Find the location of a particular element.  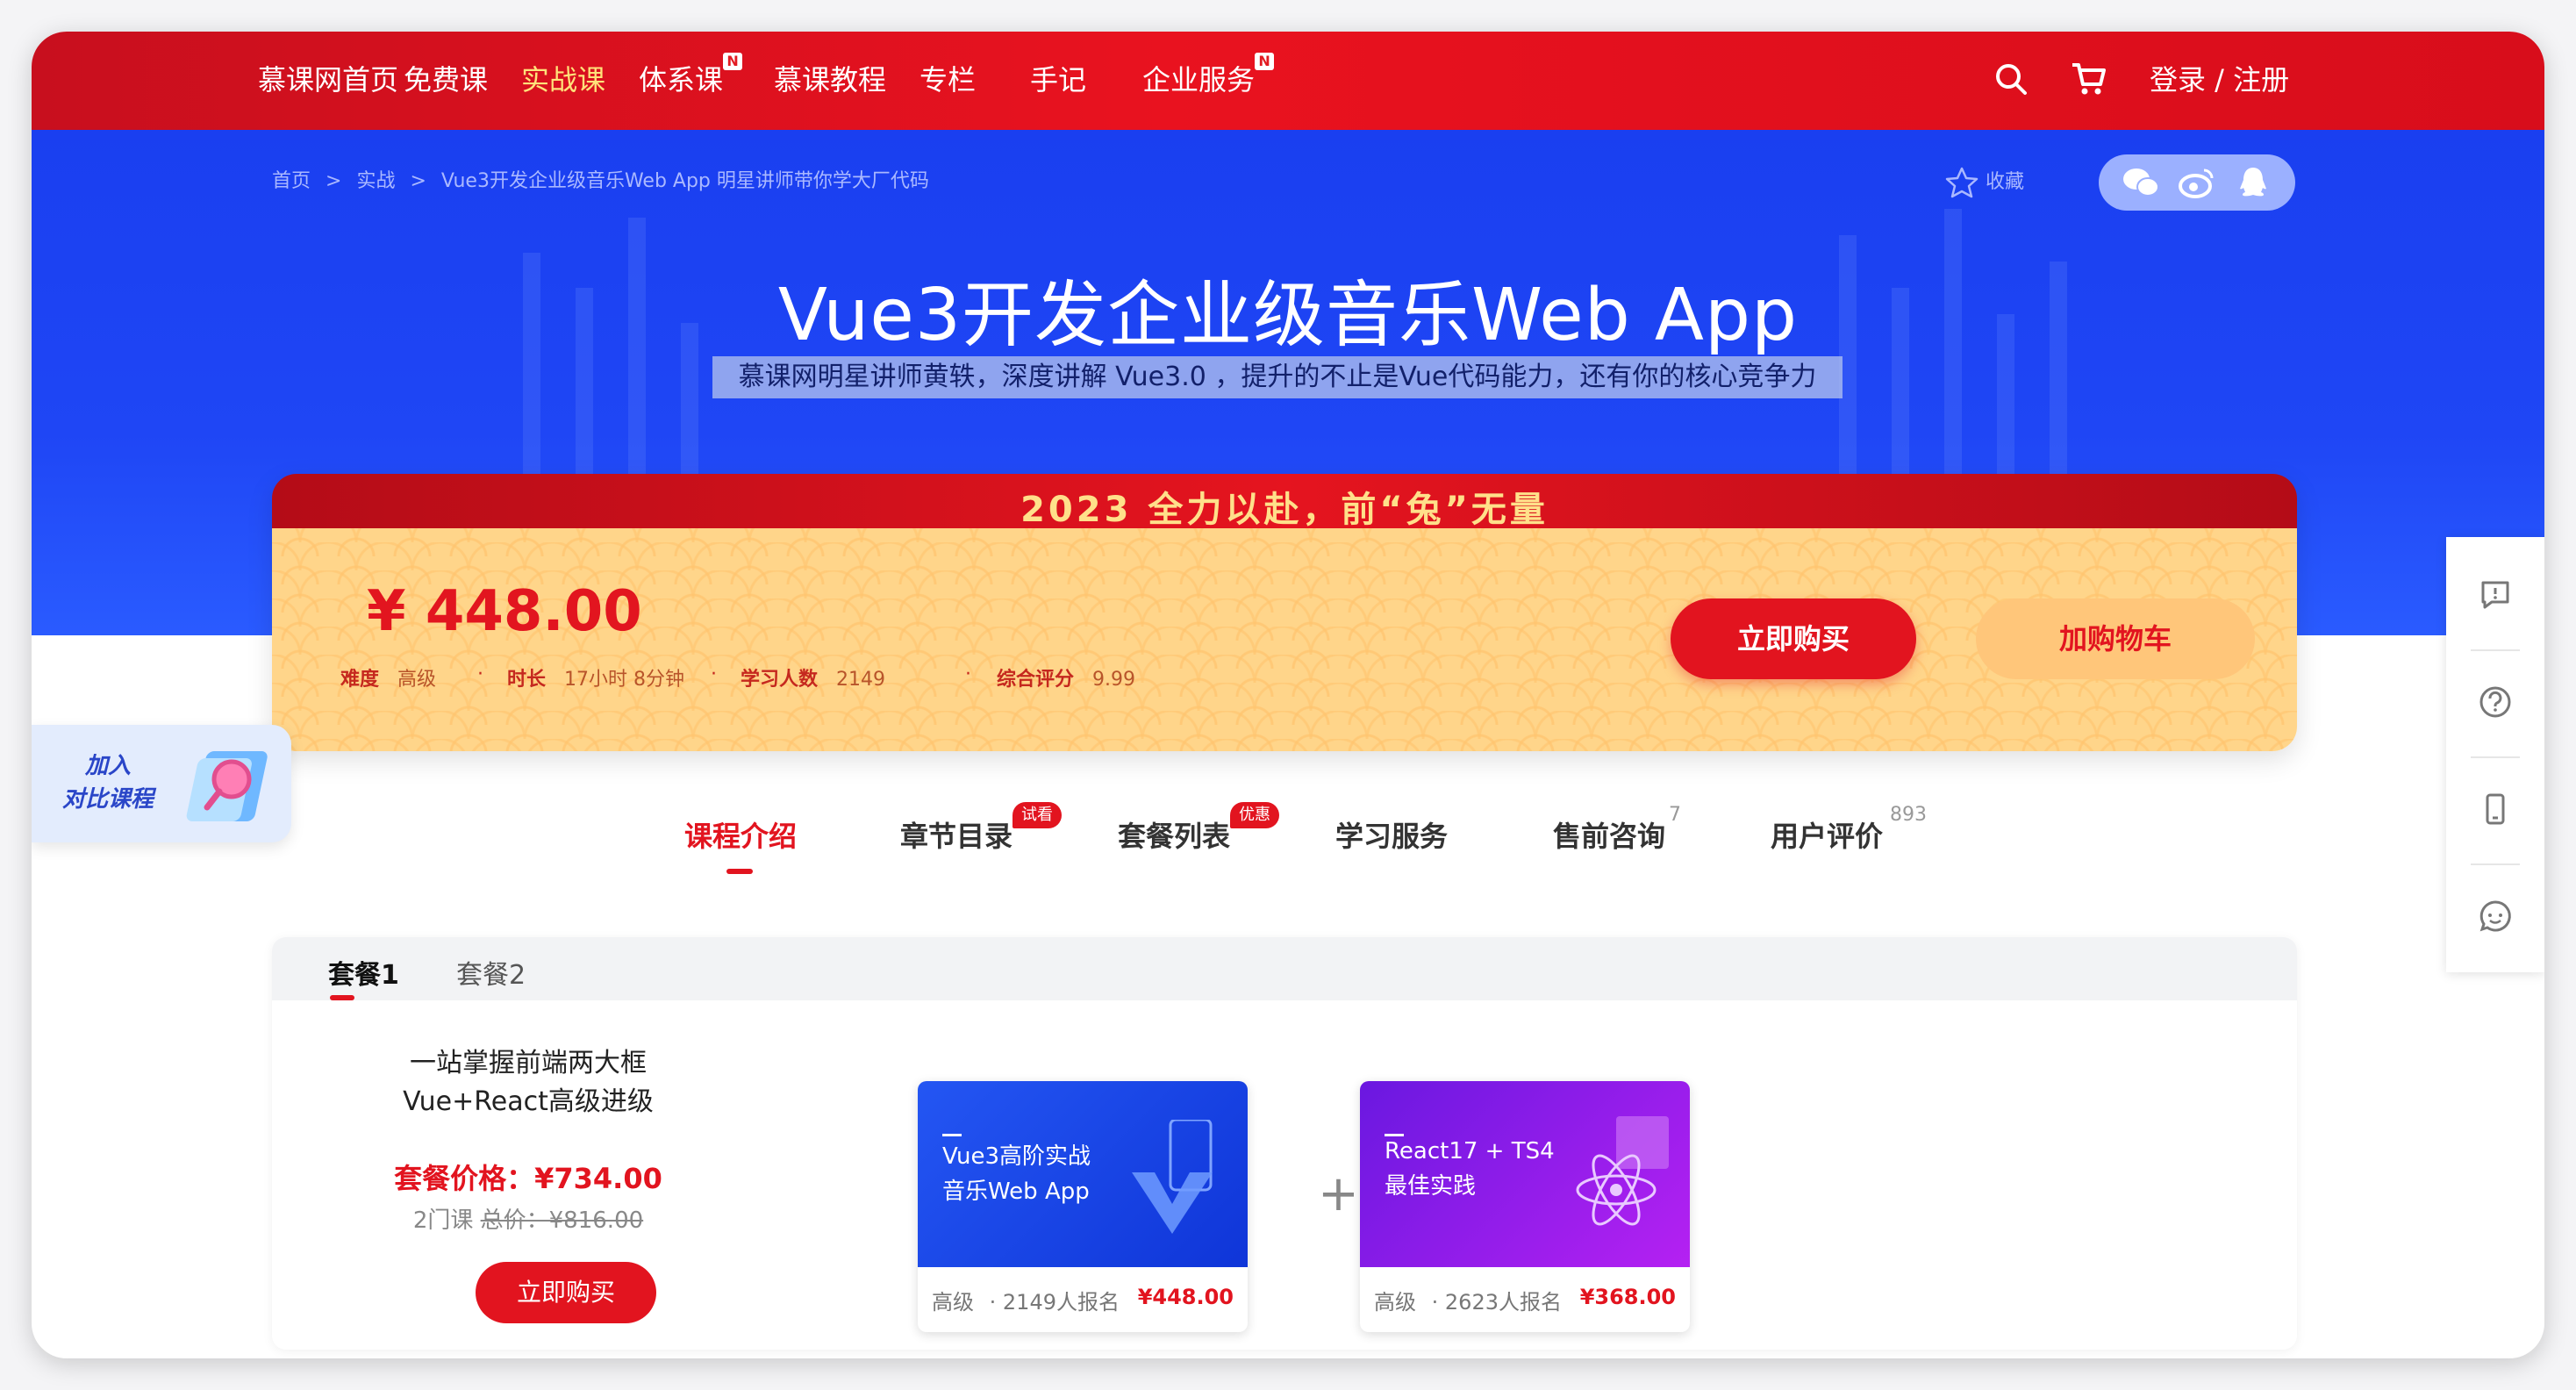

search-icon is located at coordinates (2011, 79).